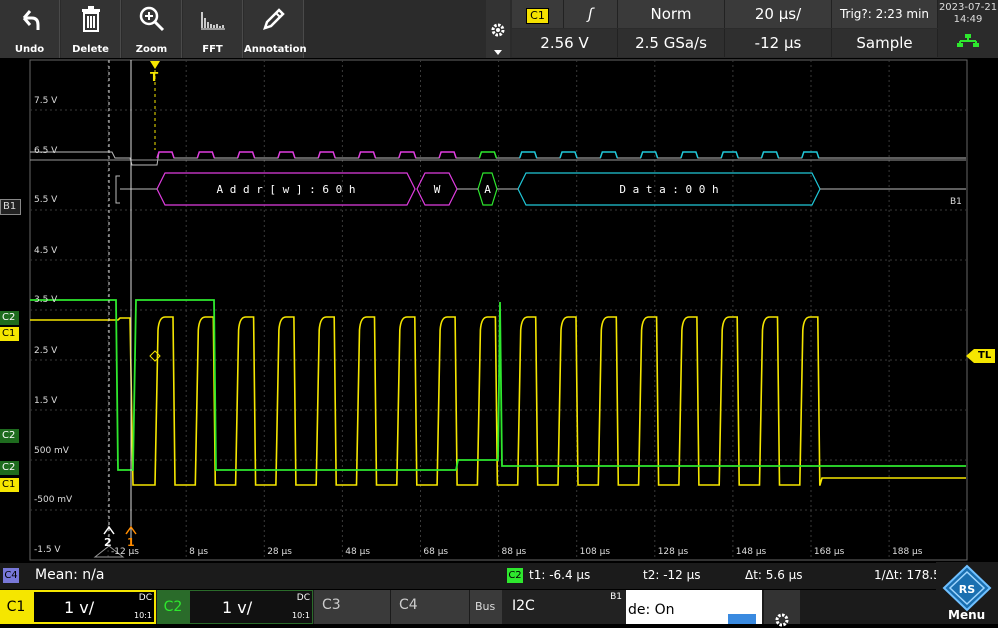 The image size is (998, 628). What do you see at coordinates (909, 575) in the screenshot?
I see `cursor-inverse-delta: 1/Δt: 178.571 k` at bounding box center [909, 575].